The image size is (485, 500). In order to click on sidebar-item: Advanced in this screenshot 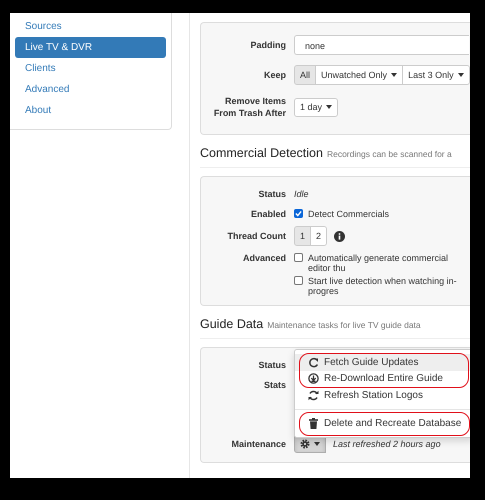, I will do `click(90, 89)`.